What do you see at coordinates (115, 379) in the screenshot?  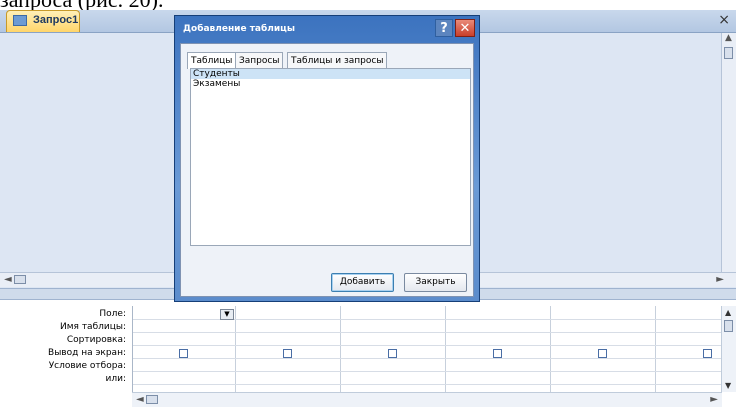 I see `row-label-or: или:` at bounding box center [115, 379].